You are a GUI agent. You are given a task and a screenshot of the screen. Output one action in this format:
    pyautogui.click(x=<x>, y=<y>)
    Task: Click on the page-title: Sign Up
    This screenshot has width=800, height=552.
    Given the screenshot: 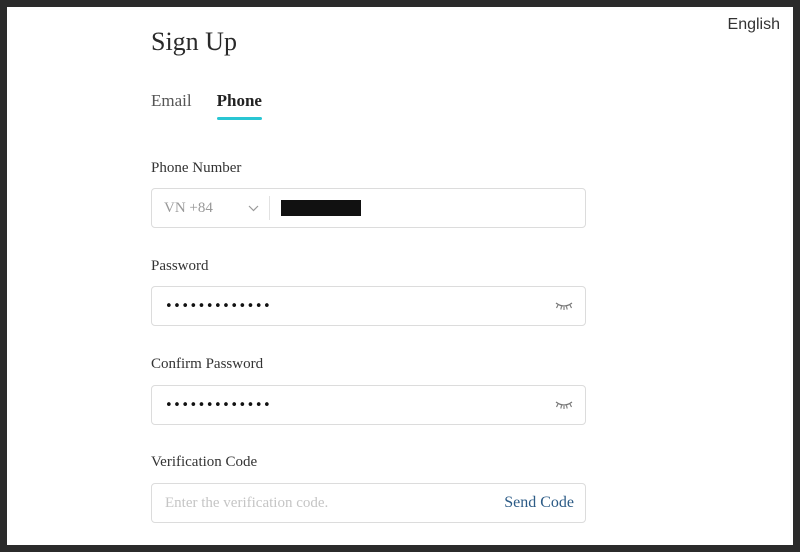 What is the action you would take?
    pyautogui.click(x=194, y=41)
    